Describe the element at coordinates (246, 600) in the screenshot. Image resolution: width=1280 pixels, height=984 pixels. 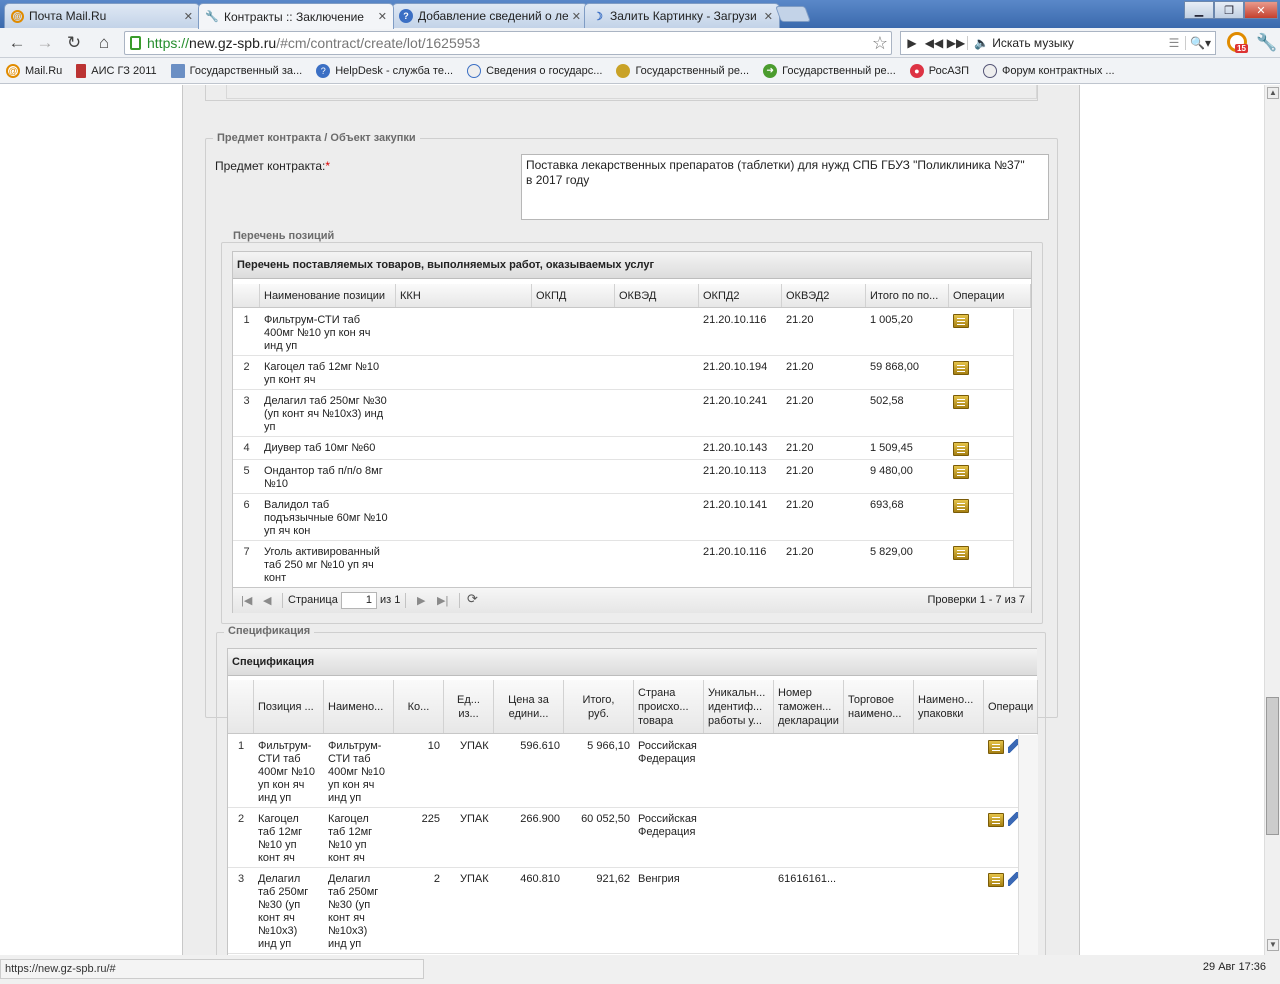
I see `first-page-icon: |◀` at that location.